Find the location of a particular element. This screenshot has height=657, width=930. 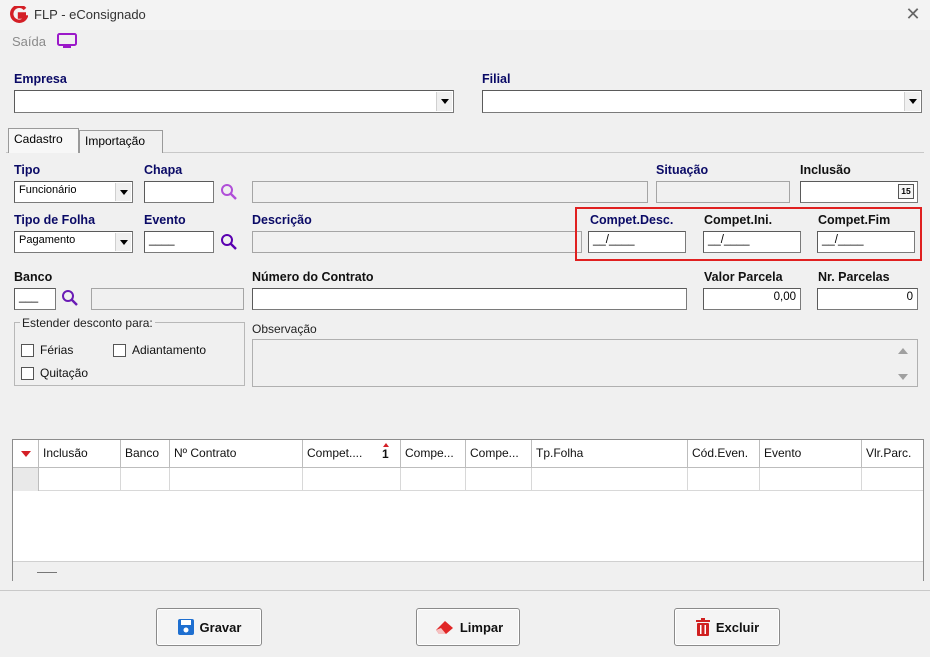

inclusao-date-input: 15 is located at coordinates (859, 192).